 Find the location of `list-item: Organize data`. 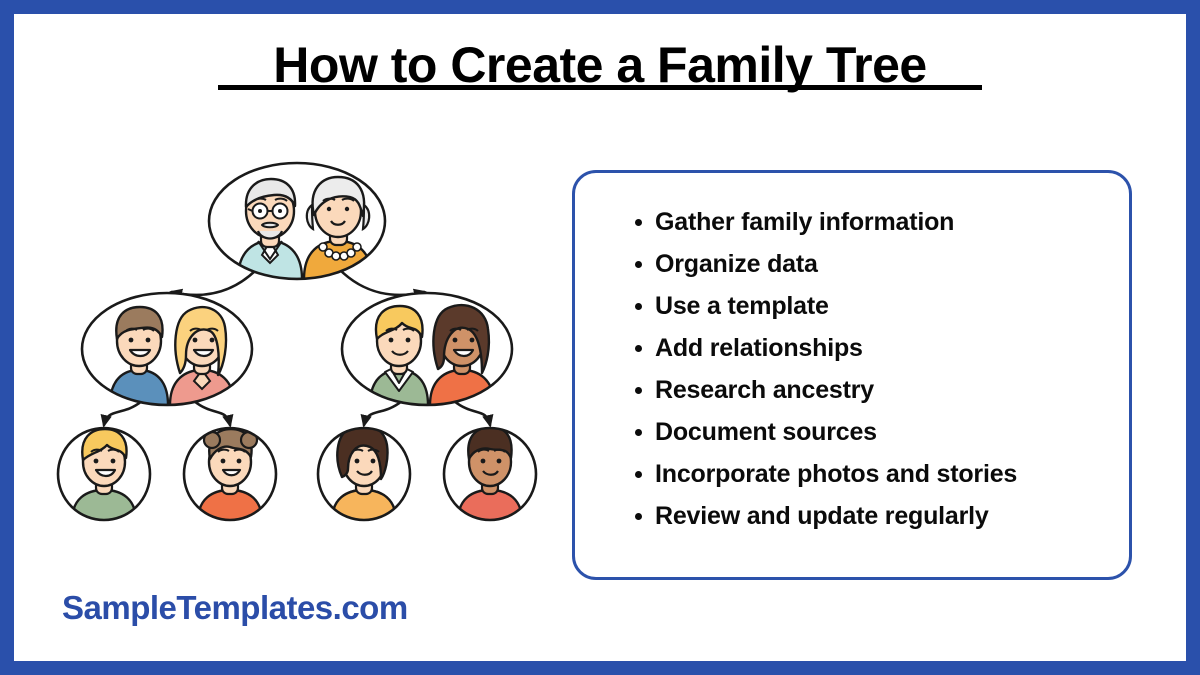

list-item: Organize data is located at coordinates (867, 264).